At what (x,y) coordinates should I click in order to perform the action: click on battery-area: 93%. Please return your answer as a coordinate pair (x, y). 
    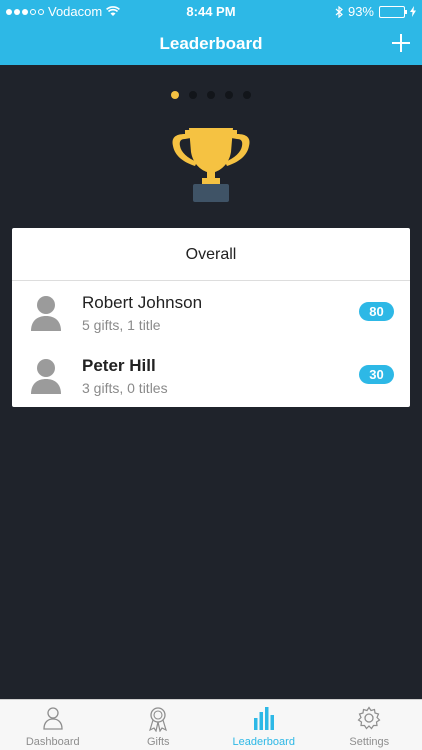
    Looking at the image, I should click on (375, 11).